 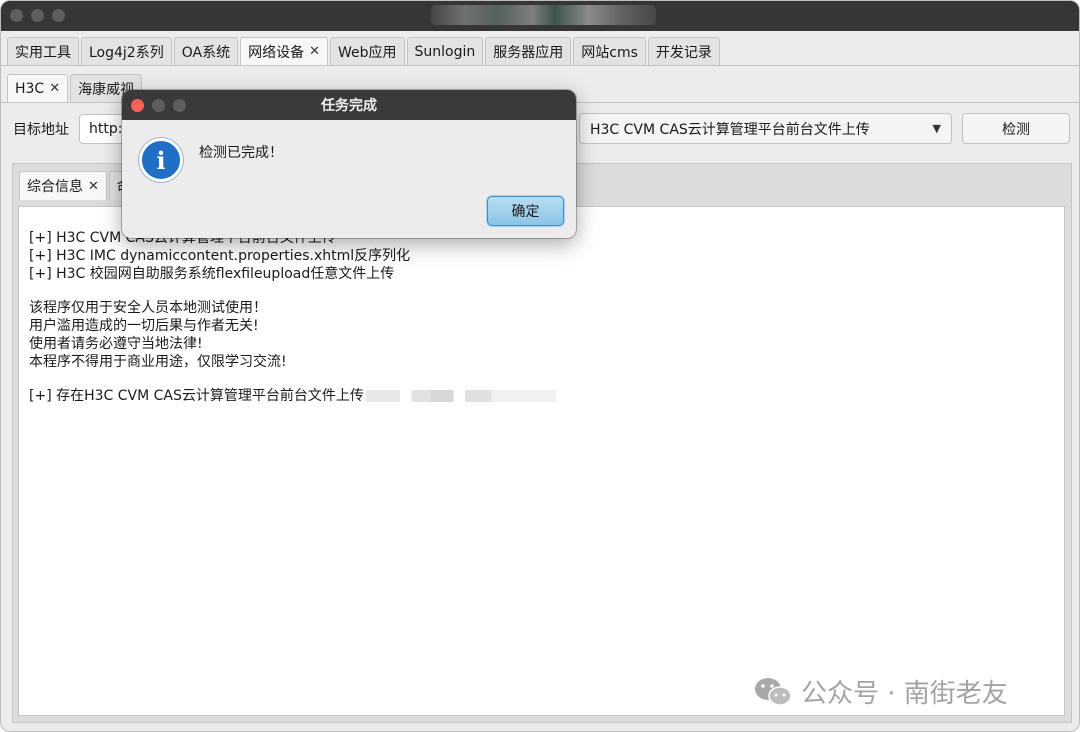 What do you see at coordinates (541, 308) in the screenshot?
I see `output-line: 该程序仅用于安全人员本地测试使用！` at bounding box center [541, 308].